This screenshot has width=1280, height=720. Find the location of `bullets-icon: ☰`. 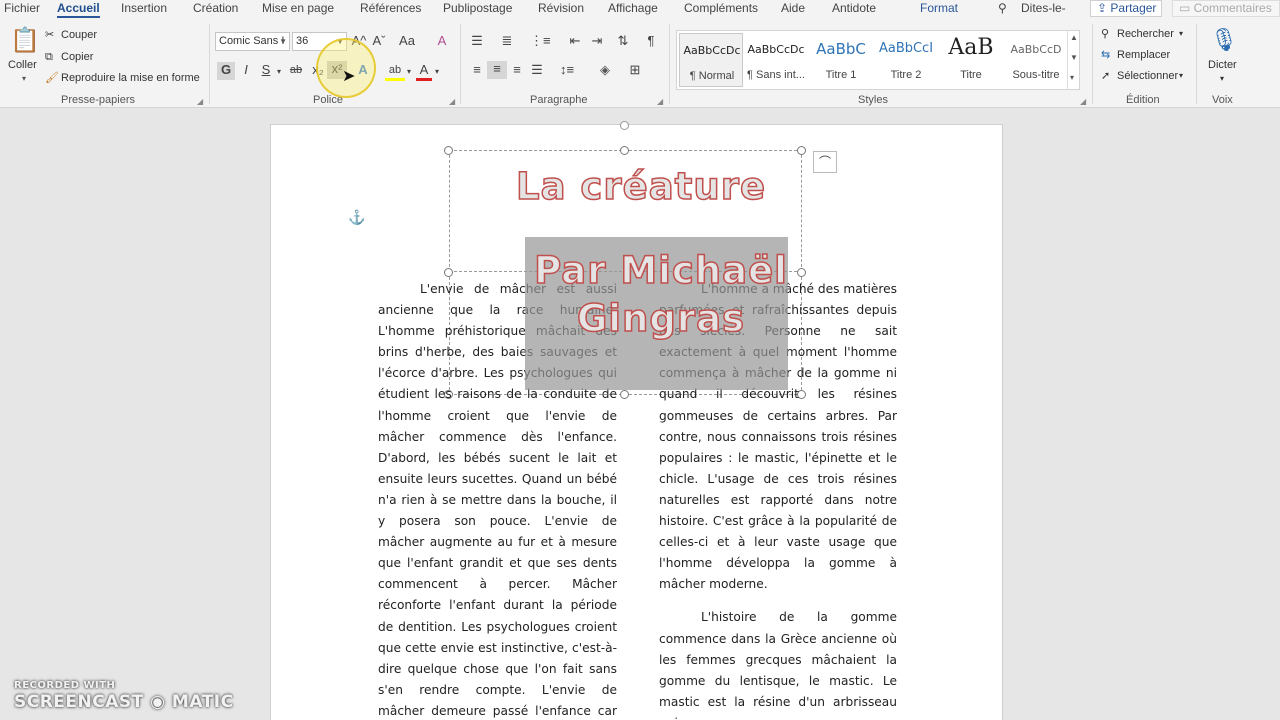

bullets-icon: ☰ is located at coordinates (477, 41).